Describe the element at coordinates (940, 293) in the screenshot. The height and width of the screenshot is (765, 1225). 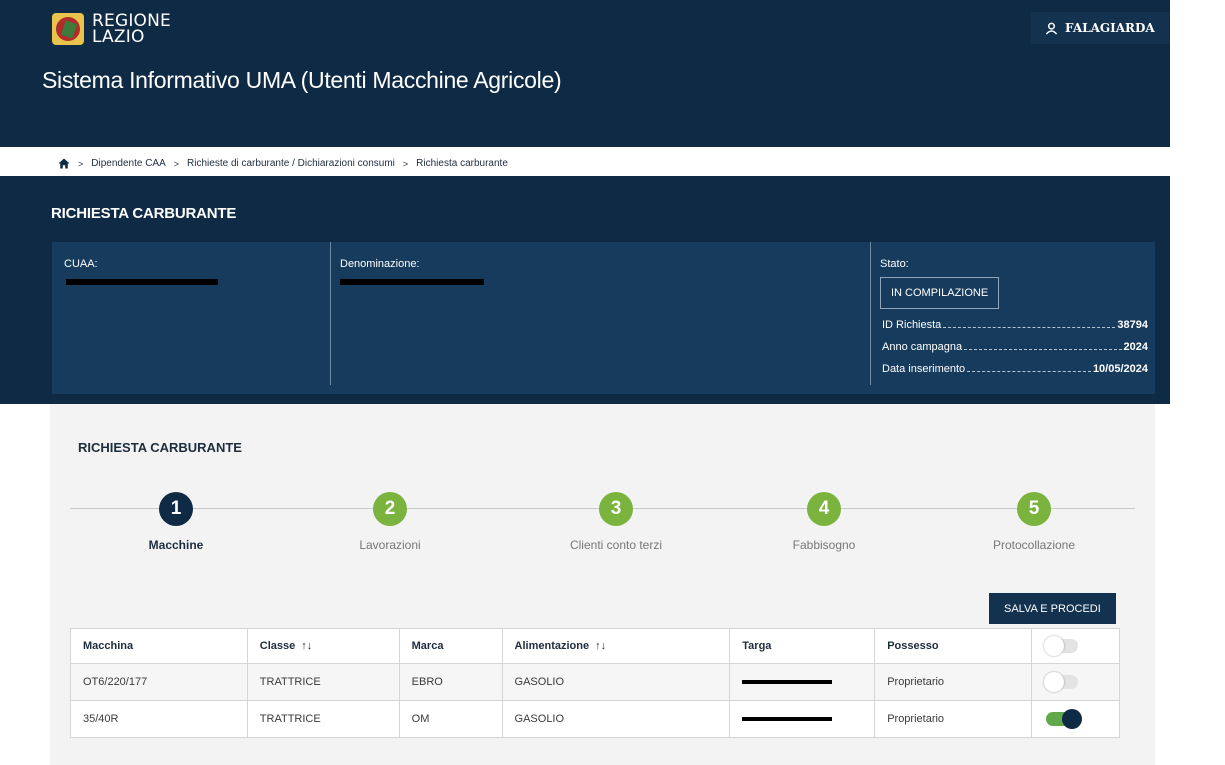
I see `status-badge: IN COMPILAZIONE` at that location.